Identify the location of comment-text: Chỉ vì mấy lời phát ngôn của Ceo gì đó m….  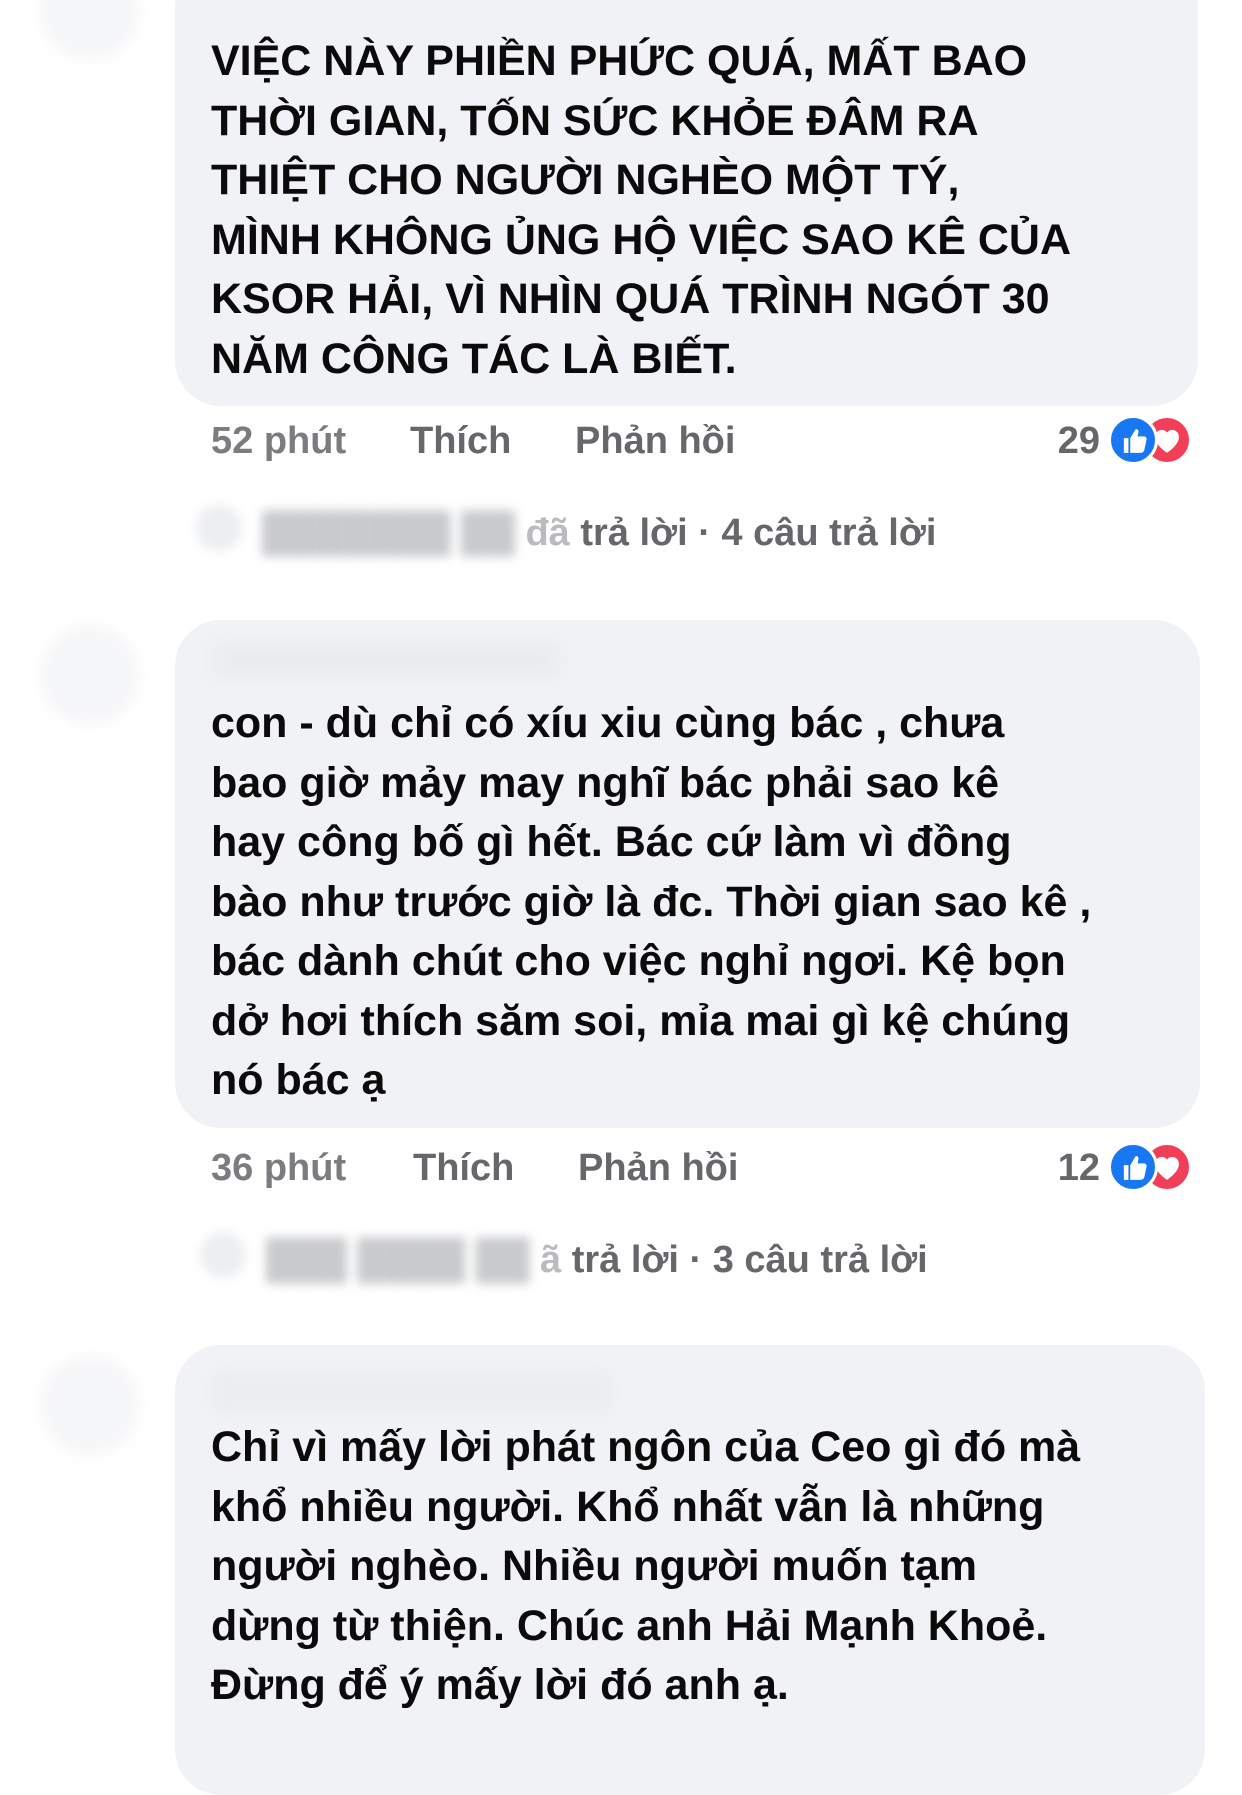
(646, 1566).